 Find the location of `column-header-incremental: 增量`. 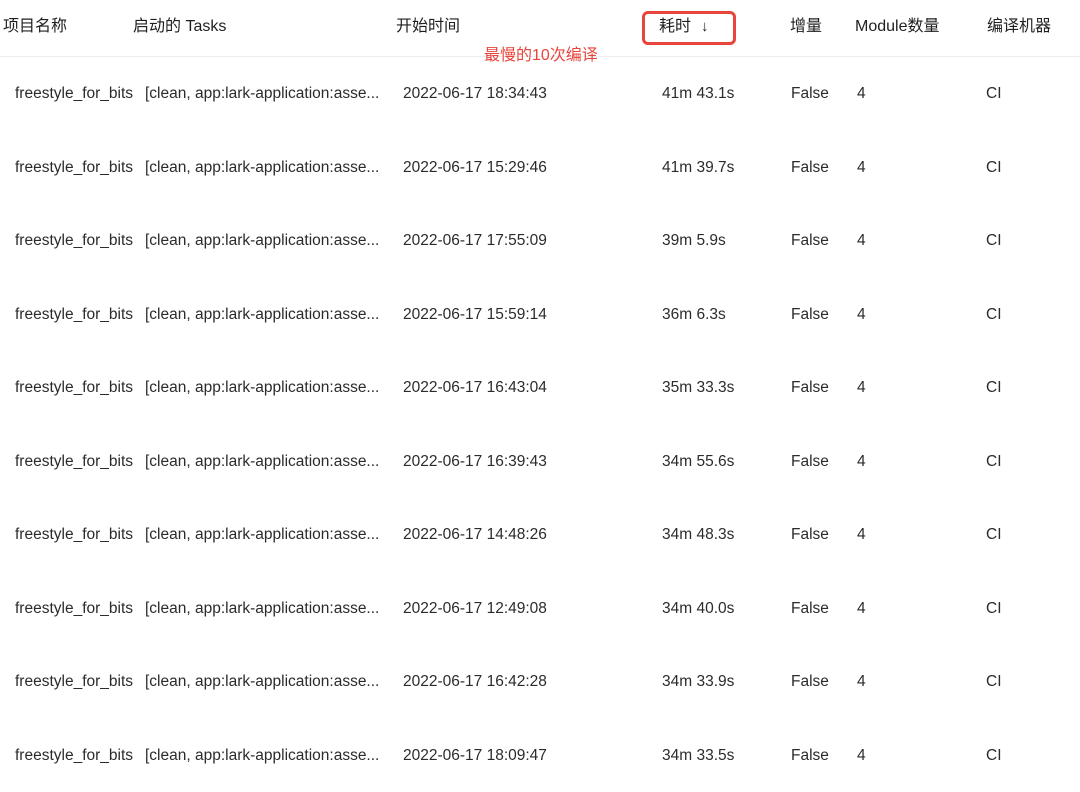

column-header-incremental: 增量 is located at coordinates (806, 27).